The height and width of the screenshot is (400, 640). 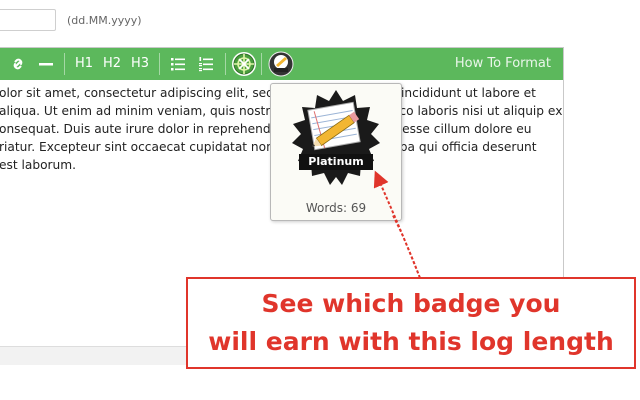 I want to click on heading3-button: H3, so click(x=140, y=64).